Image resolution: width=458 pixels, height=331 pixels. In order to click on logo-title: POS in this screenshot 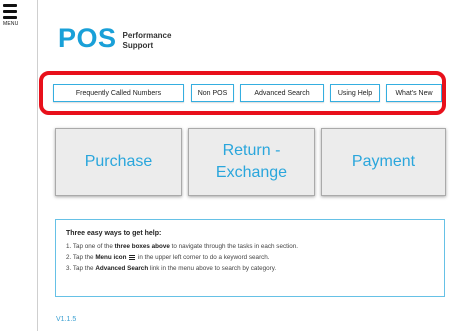, I will do `click(87, 38)`.